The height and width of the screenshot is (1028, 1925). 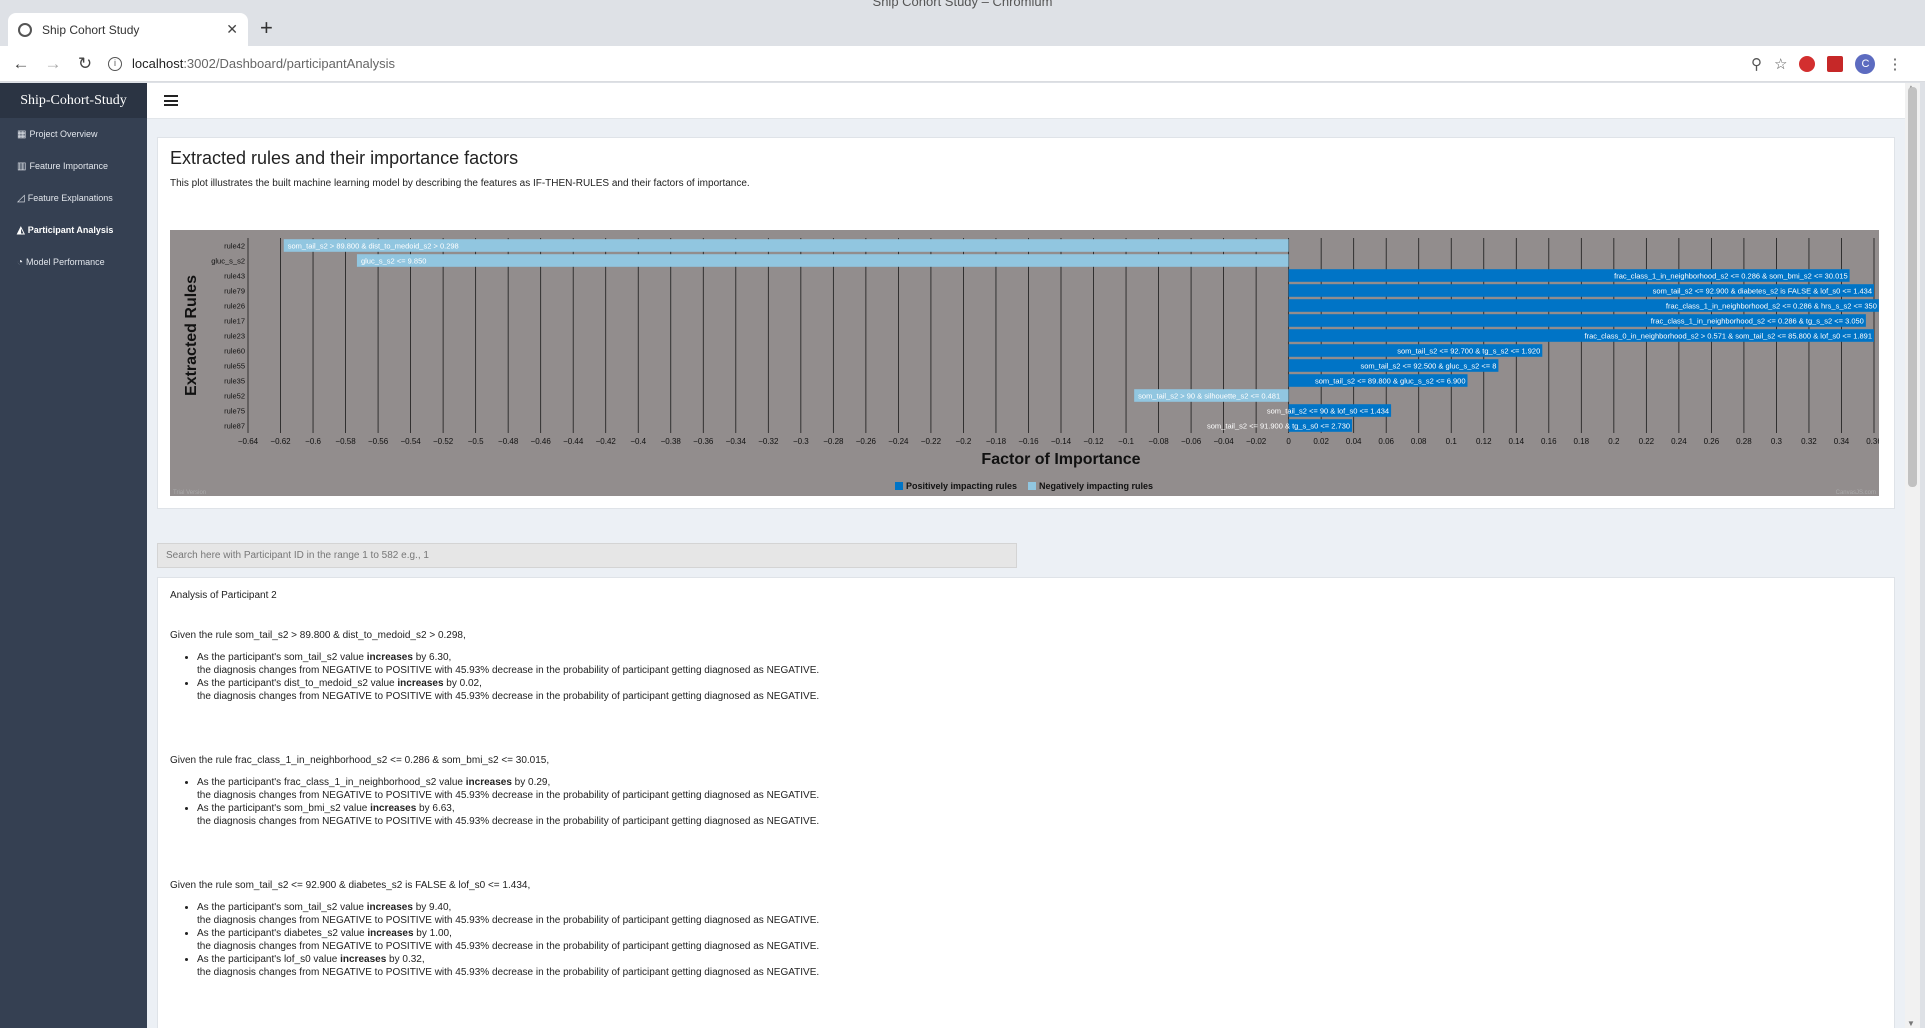 What do you see at coordinates (234, 366) in the screenshot?
I see `y-tick-label: rule55` at bounding box center [234, 366].